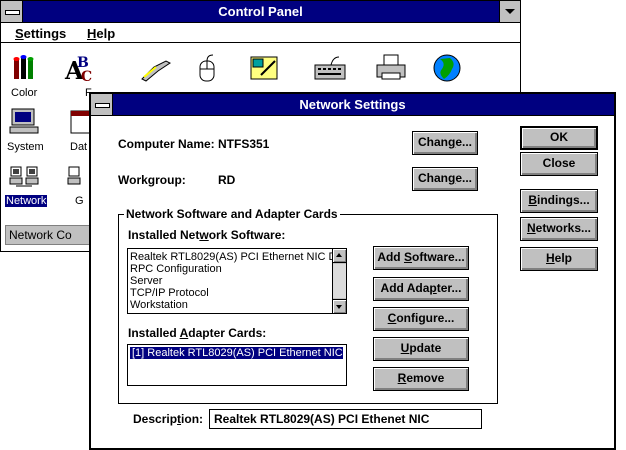  I want to click on list-item: [1] Realtek RTL8029(AS) PCI Ethernet NIC, so click(236, 353).